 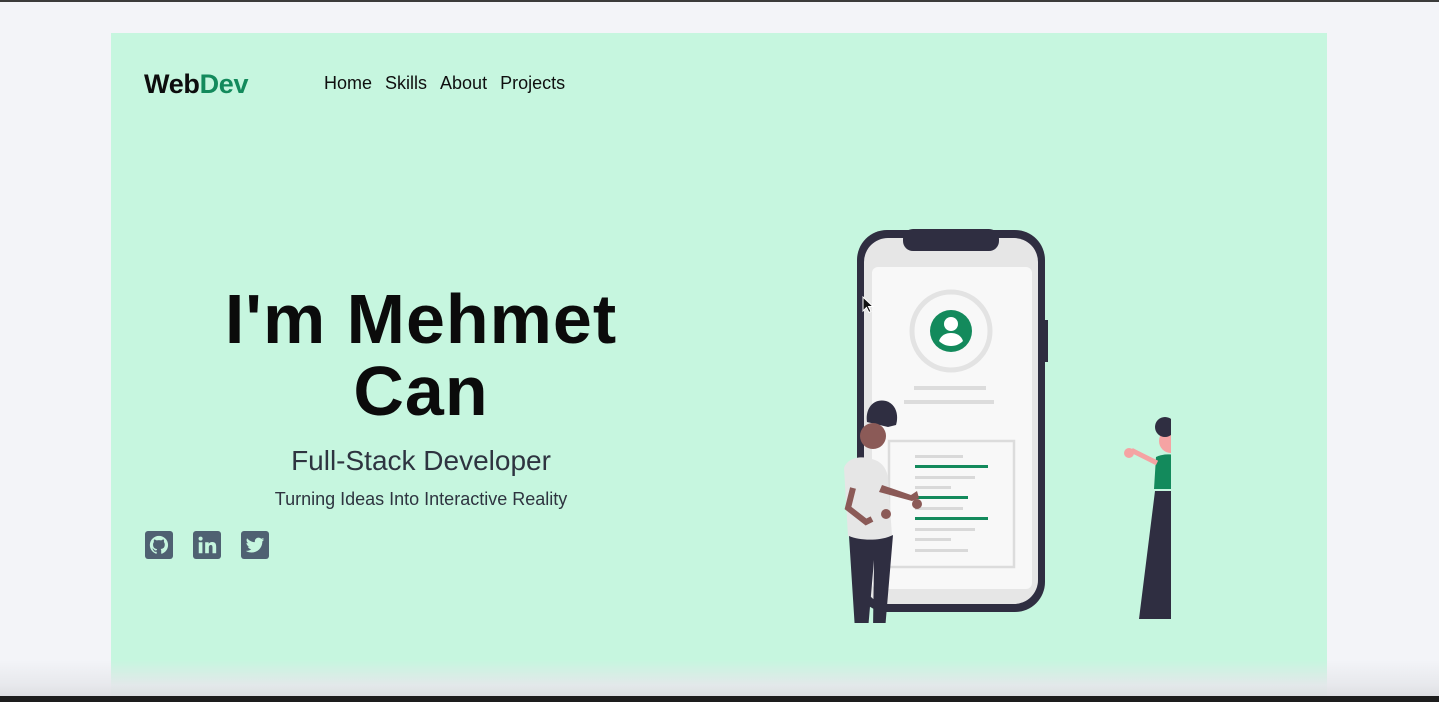 I want to click on main-nav: Home Skills About Projects, so click(x=444, y=83).